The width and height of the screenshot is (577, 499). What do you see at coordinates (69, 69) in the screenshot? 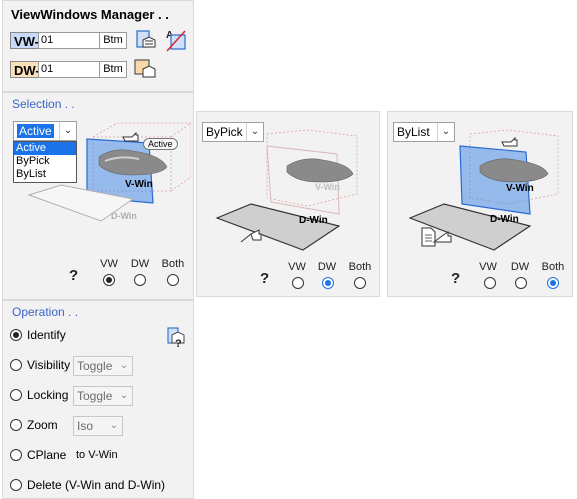
I see `dw-number-field: 01` at bounding box center [69, 69].